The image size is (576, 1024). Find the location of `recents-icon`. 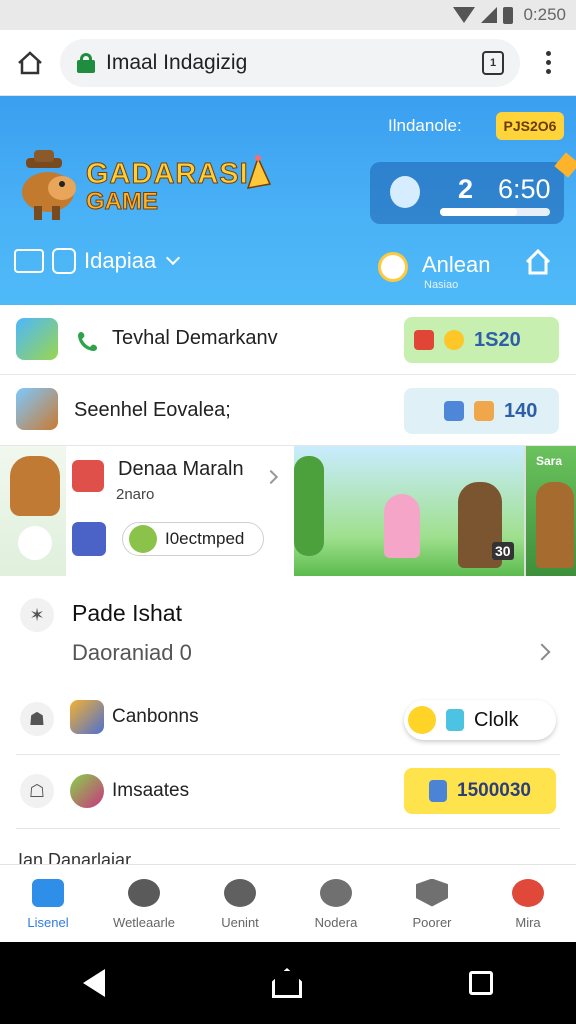

recents-icon is located at coordinates (480, 983).